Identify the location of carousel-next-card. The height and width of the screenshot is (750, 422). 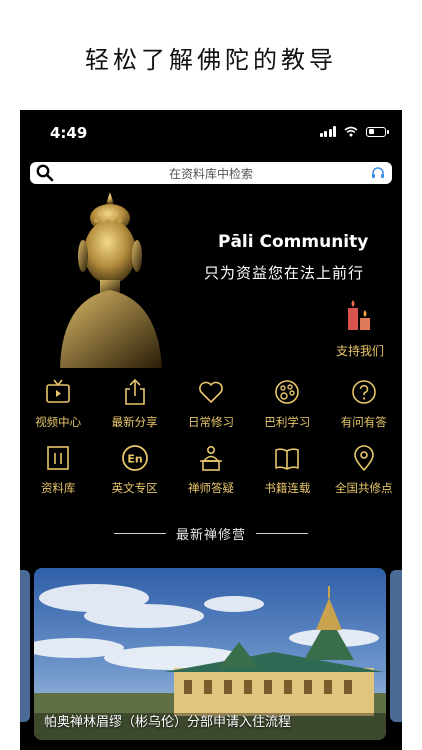
(396, 646).